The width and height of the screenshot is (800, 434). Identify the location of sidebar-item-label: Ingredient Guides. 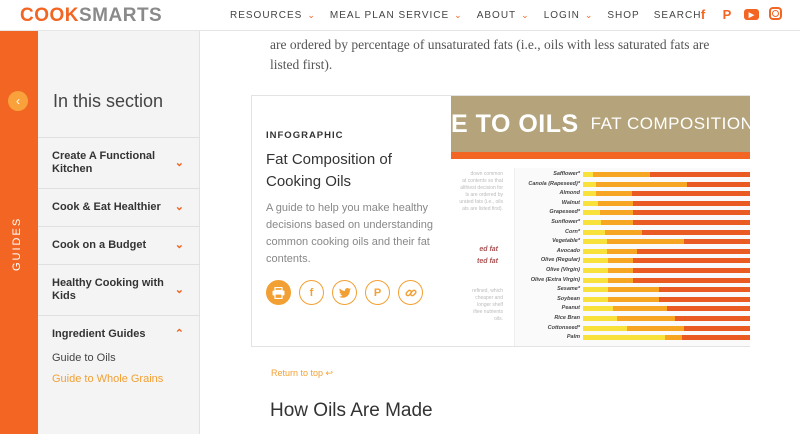
(99, 334).